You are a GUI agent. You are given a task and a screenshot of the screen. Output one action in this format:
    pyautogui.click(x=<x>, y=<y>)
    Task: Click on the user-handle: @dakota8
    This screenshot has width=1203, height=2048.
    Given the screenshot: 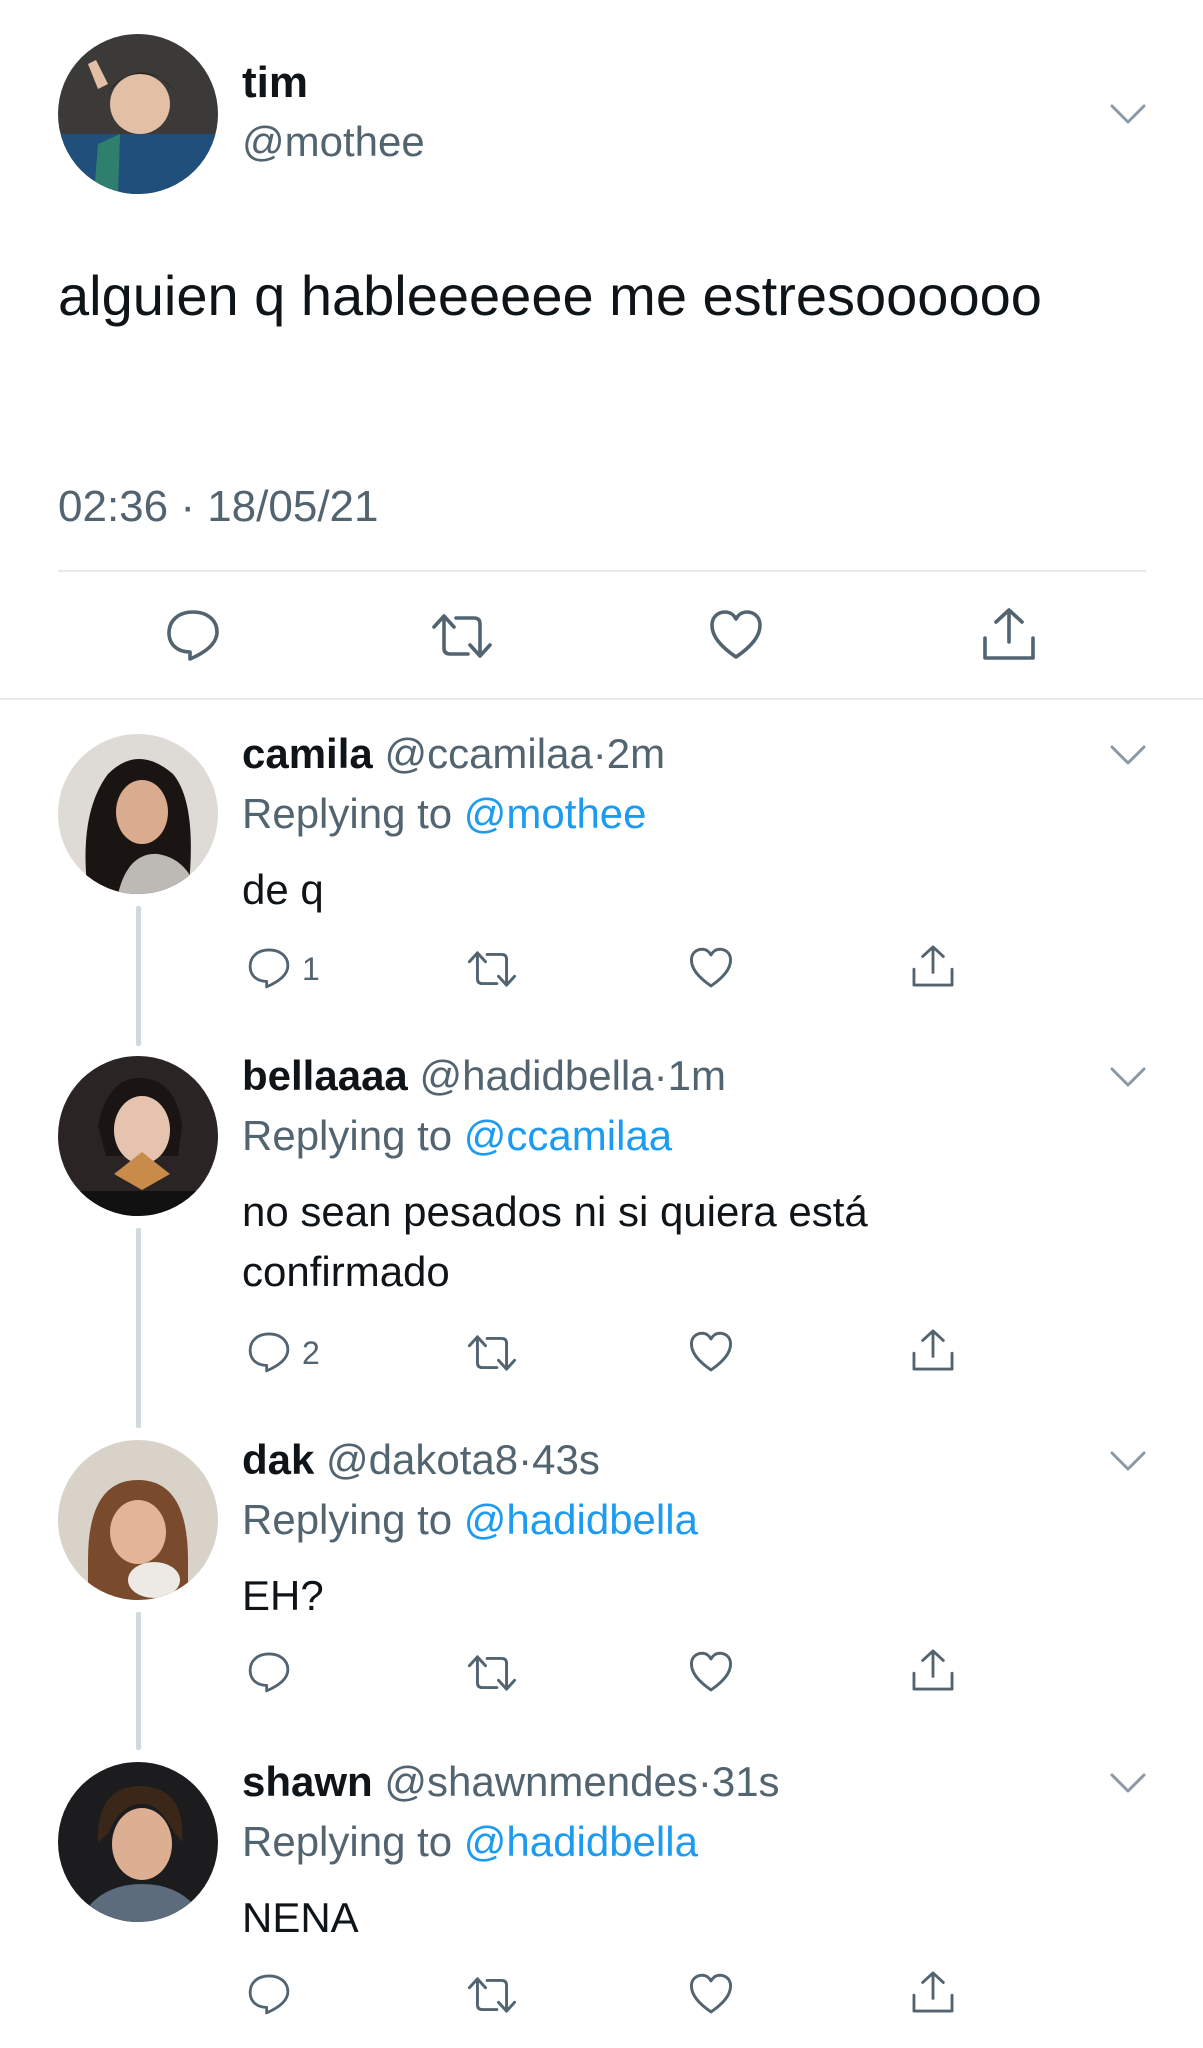 What is the action you would take?
    pyautogui.click(x=422, y=1459)
    